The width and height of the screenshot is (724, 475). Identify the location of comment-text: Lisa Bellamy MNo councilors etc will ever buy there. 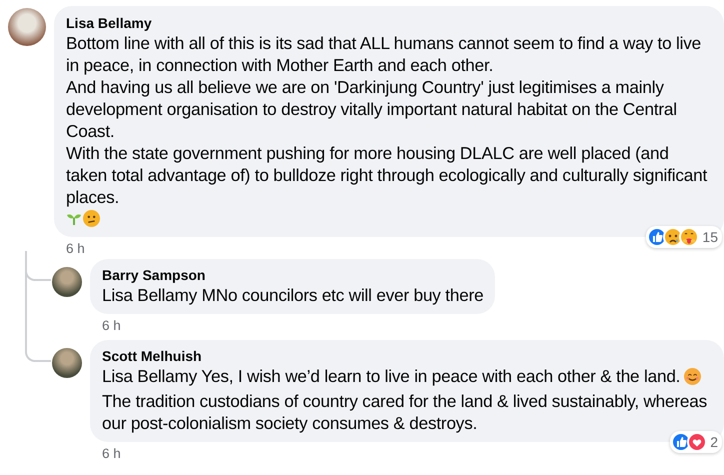
(293, 295).